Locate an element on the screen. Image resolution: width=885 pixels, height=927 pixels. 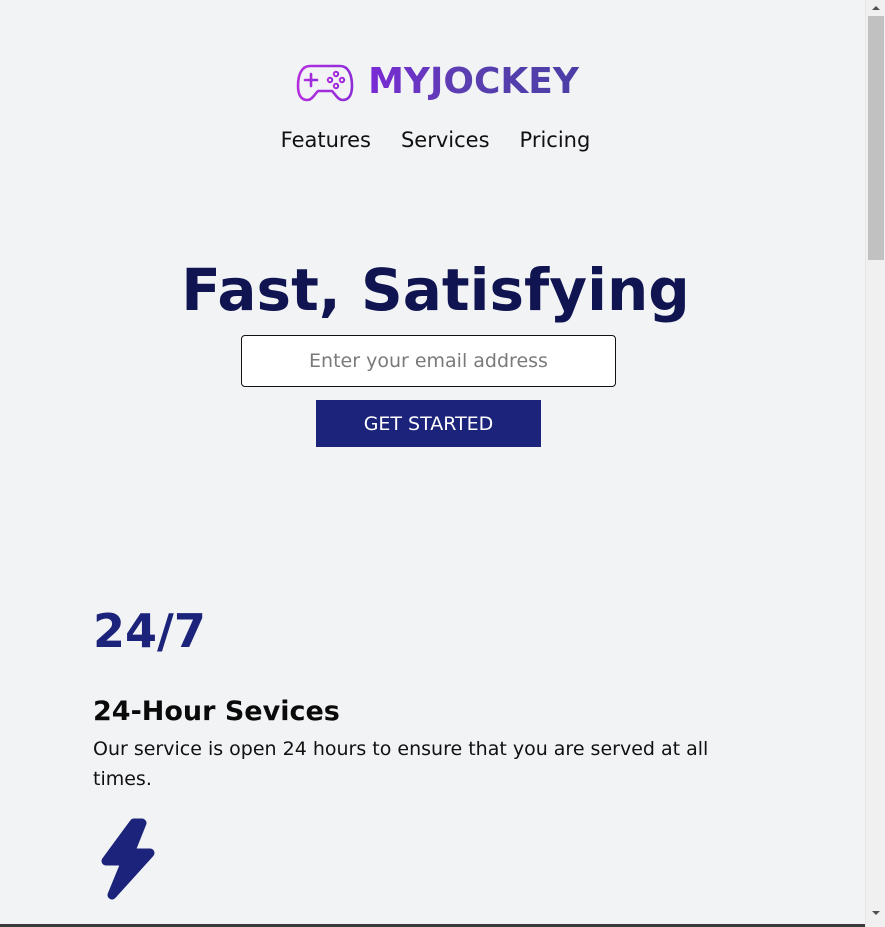
main-nav: Features Services Pricing is located at coordinates (432, 140).